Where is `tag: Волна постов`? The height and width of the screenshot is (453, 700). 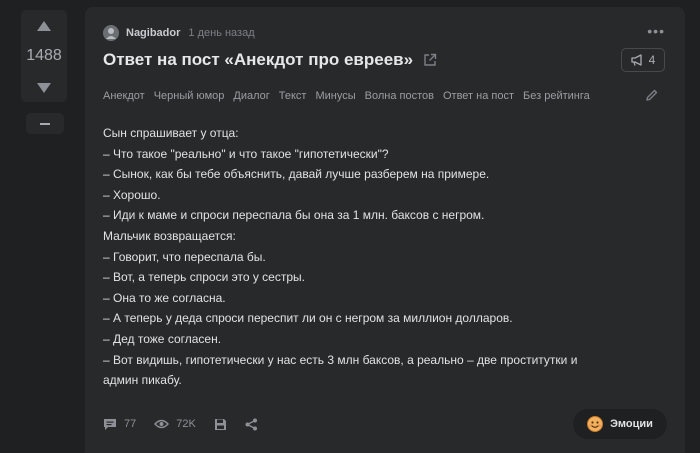
tag: Волна постов is located at coordinates (399, 96).